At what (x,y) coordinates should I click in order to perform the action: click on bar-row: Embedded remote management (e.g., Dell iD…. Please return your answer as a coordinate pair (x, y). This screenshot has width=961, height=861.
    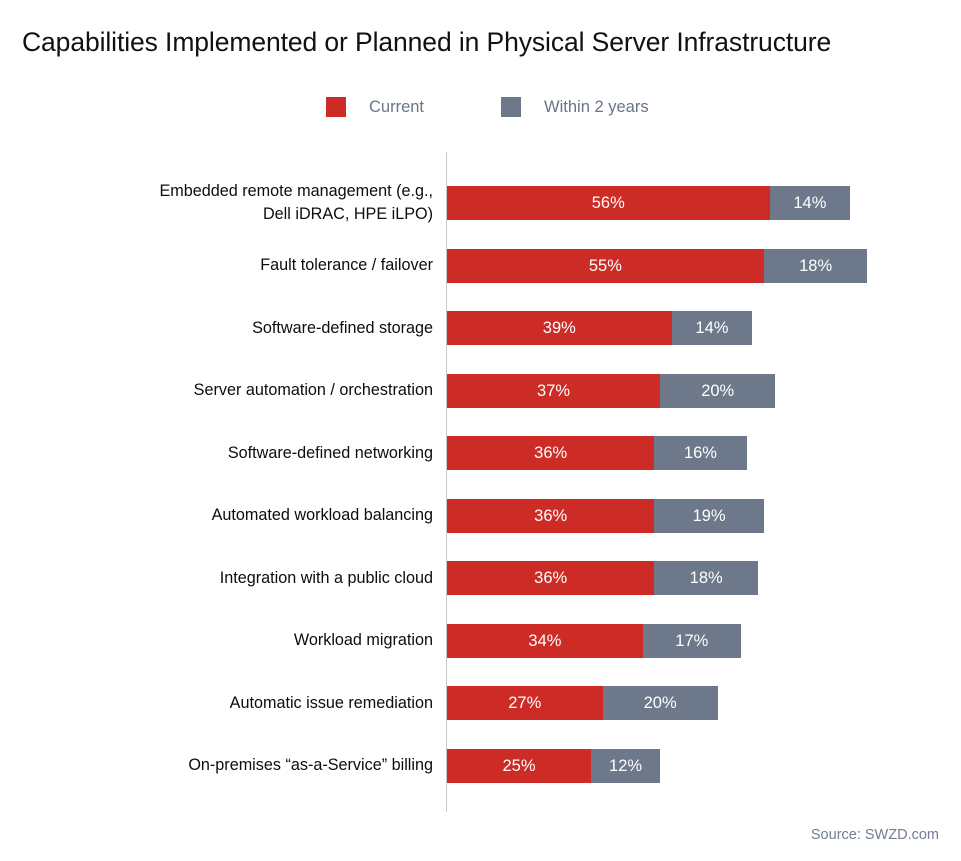
    Looking at the image, I should click on (480, 203).